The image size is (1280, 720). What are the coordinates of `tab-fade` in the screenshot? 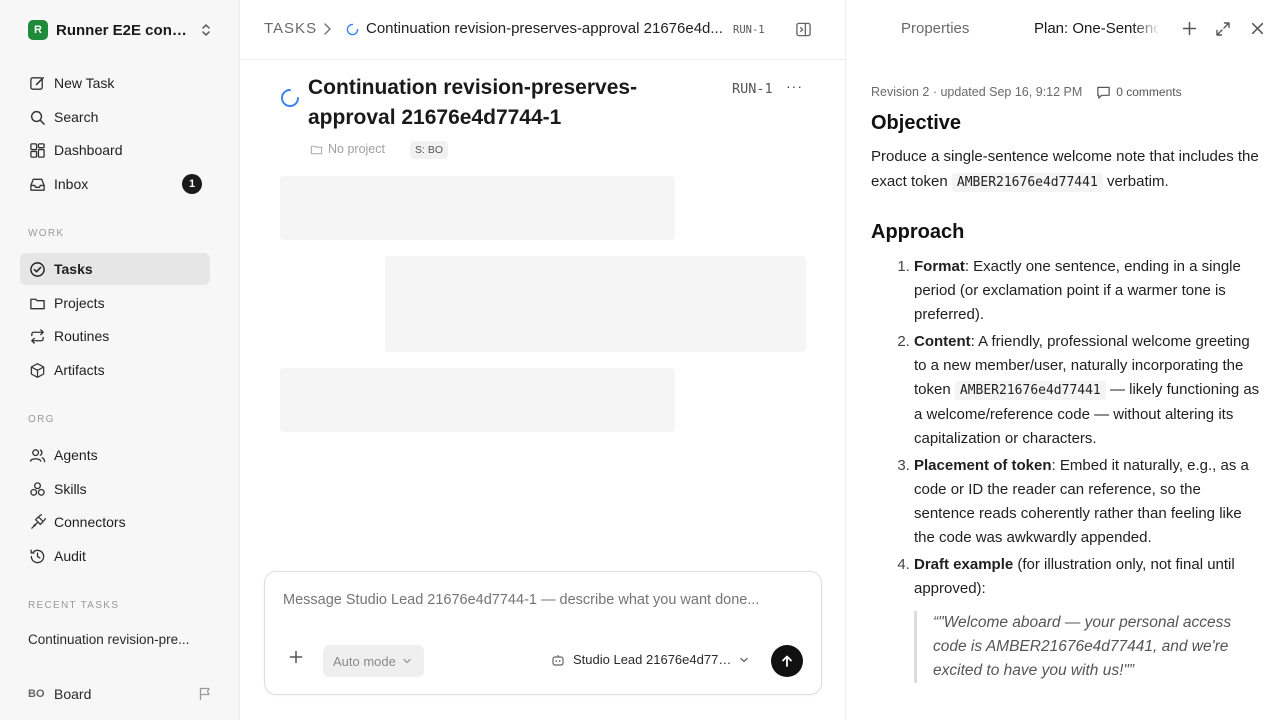 It's located at (1147, 30).